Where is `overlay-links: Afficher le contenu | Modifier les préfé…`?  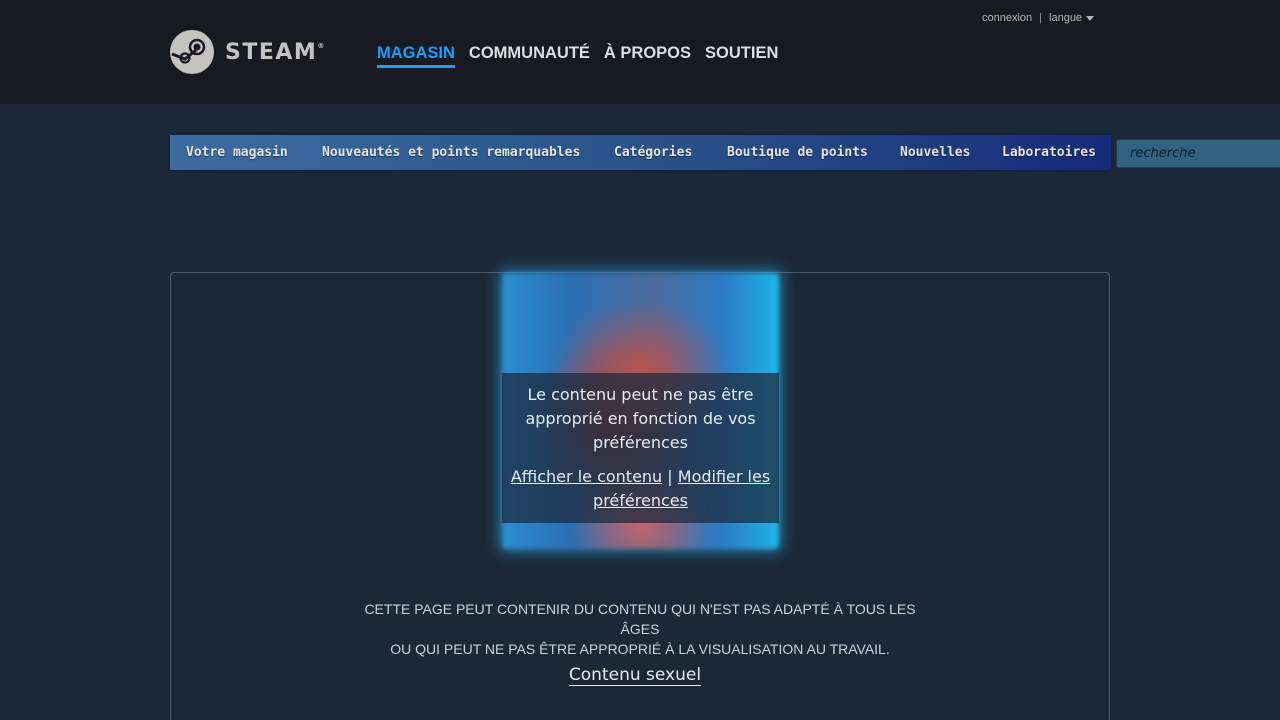
overlay-links: Afficher le contenu | Modifier les préfé… is located at coordinates (640, 489).